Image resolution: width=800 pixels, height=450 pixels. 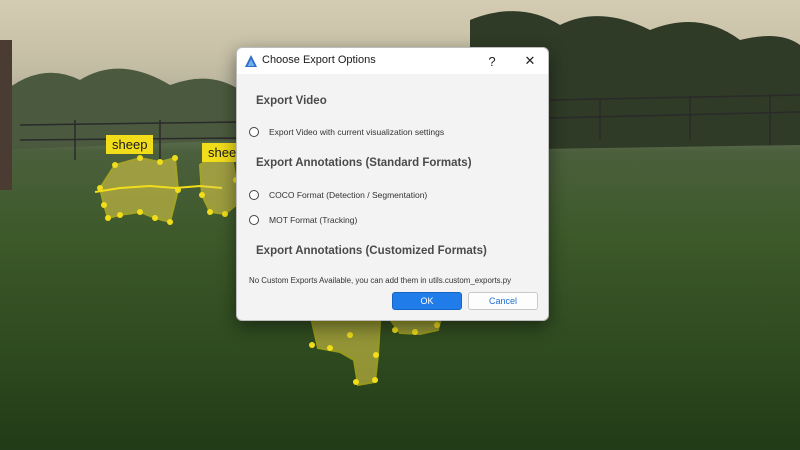 What do you see at coordinates (371, 251) in the screenshot?
I see `section-heading-custom: Export Annotations (Customized Formats)` at bounding box center [371, 251].